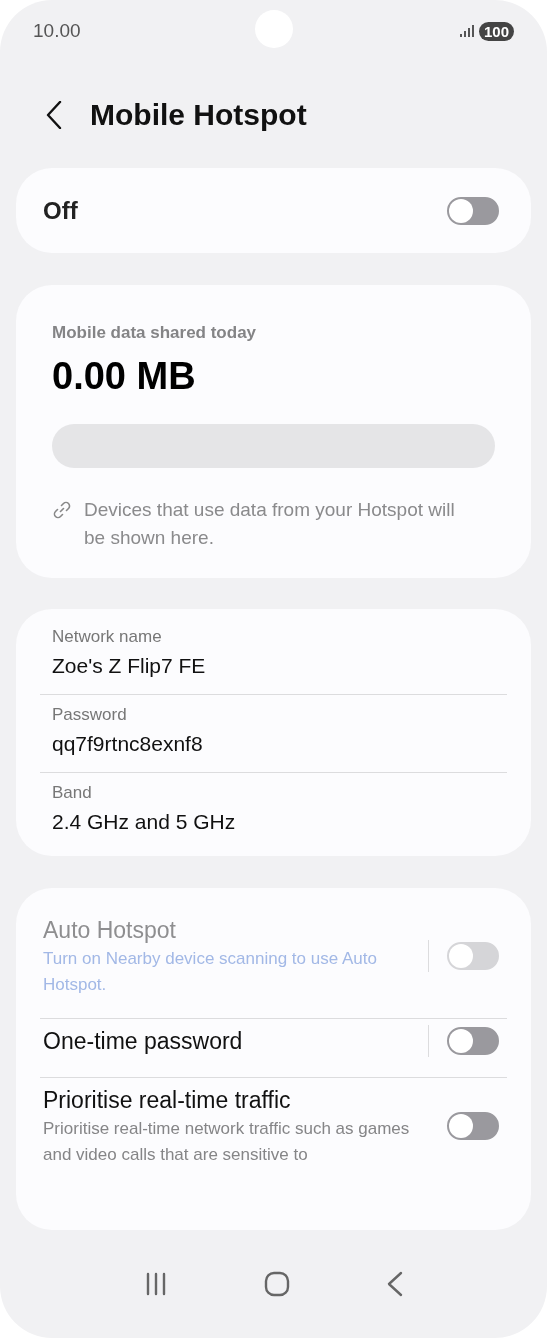 This screenshot has height=1338, width=547. Describe the element at coordinates (276, 1284) in the screenshot. I see `home-icon` at that location.